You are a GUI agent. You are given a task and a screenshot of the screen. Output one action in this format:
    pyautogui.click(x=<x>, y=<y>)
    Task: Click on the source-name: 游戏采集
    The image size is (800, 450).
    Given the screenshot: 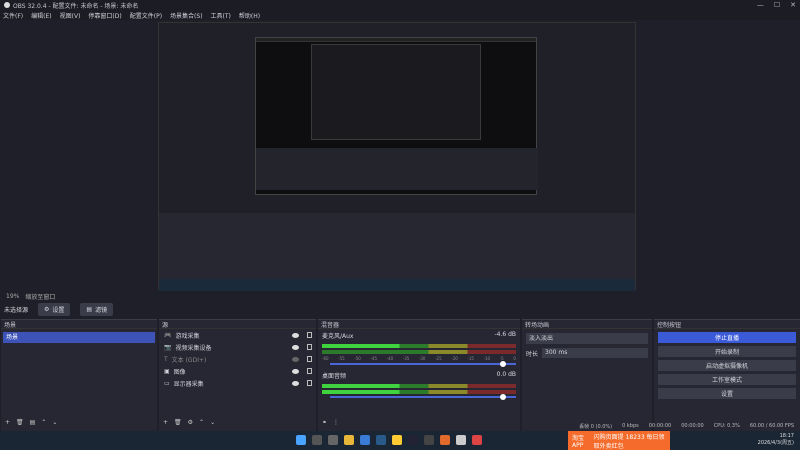 What is the action you would take?
    pyautogui.click(x=187, y=336)
    